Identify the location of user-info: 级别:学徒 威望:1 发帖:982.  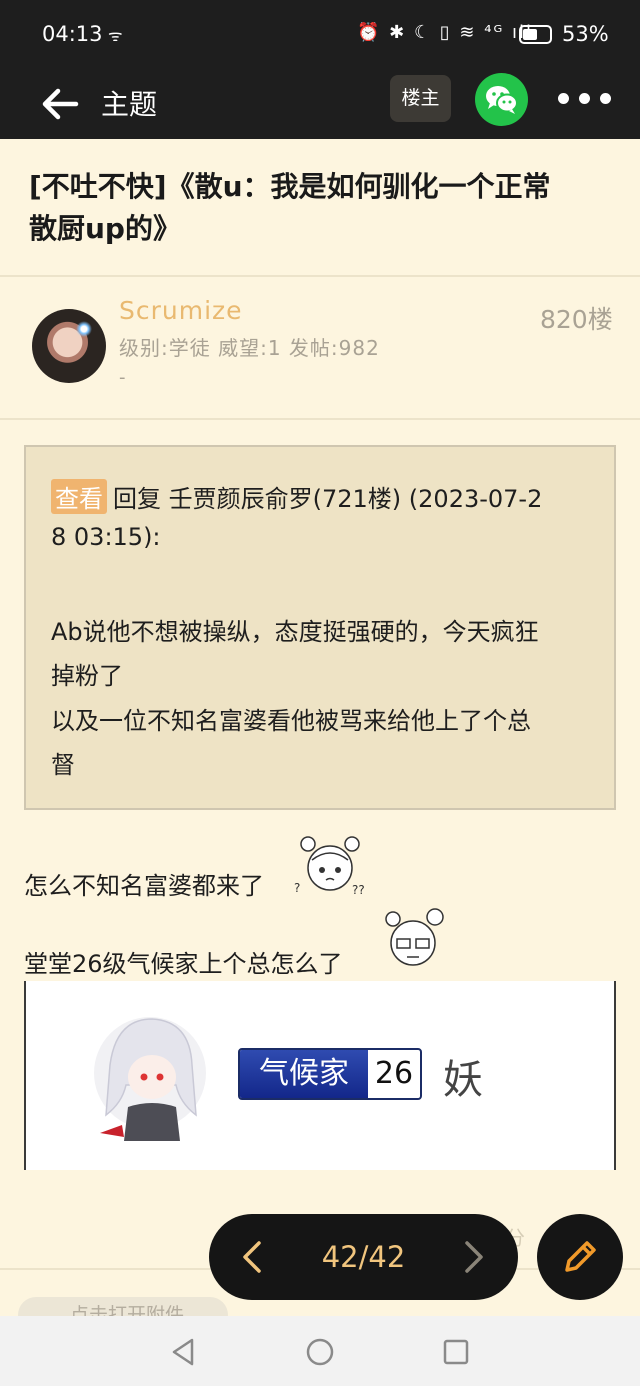
(249, 348).